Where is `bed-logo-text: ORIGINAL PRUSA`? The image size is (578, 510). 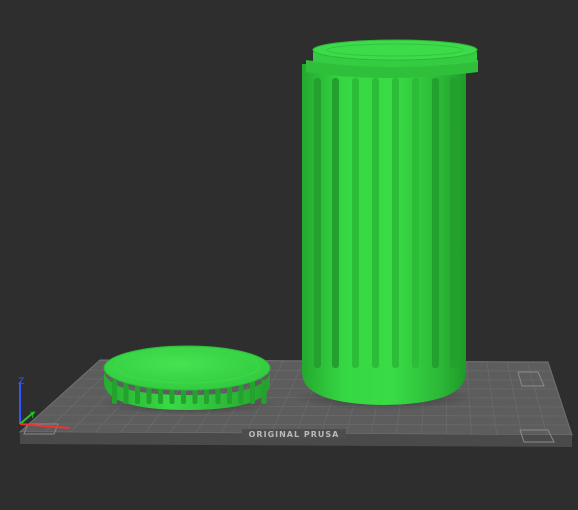 bed-logo-text: ORIGINAL PRUSA is located at coordinates (294, 434).